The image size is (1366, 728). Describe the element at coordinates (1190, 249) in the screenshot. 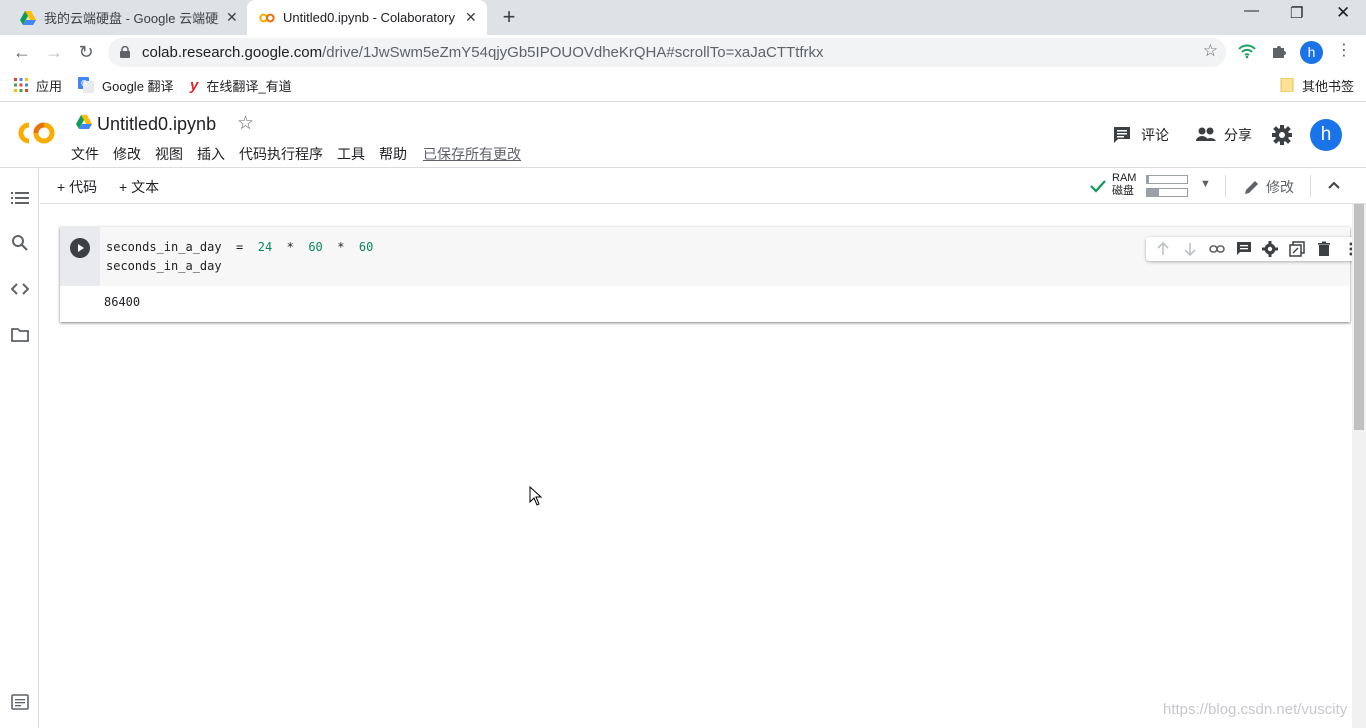

I see `move-down-arrow-icon` at that location.